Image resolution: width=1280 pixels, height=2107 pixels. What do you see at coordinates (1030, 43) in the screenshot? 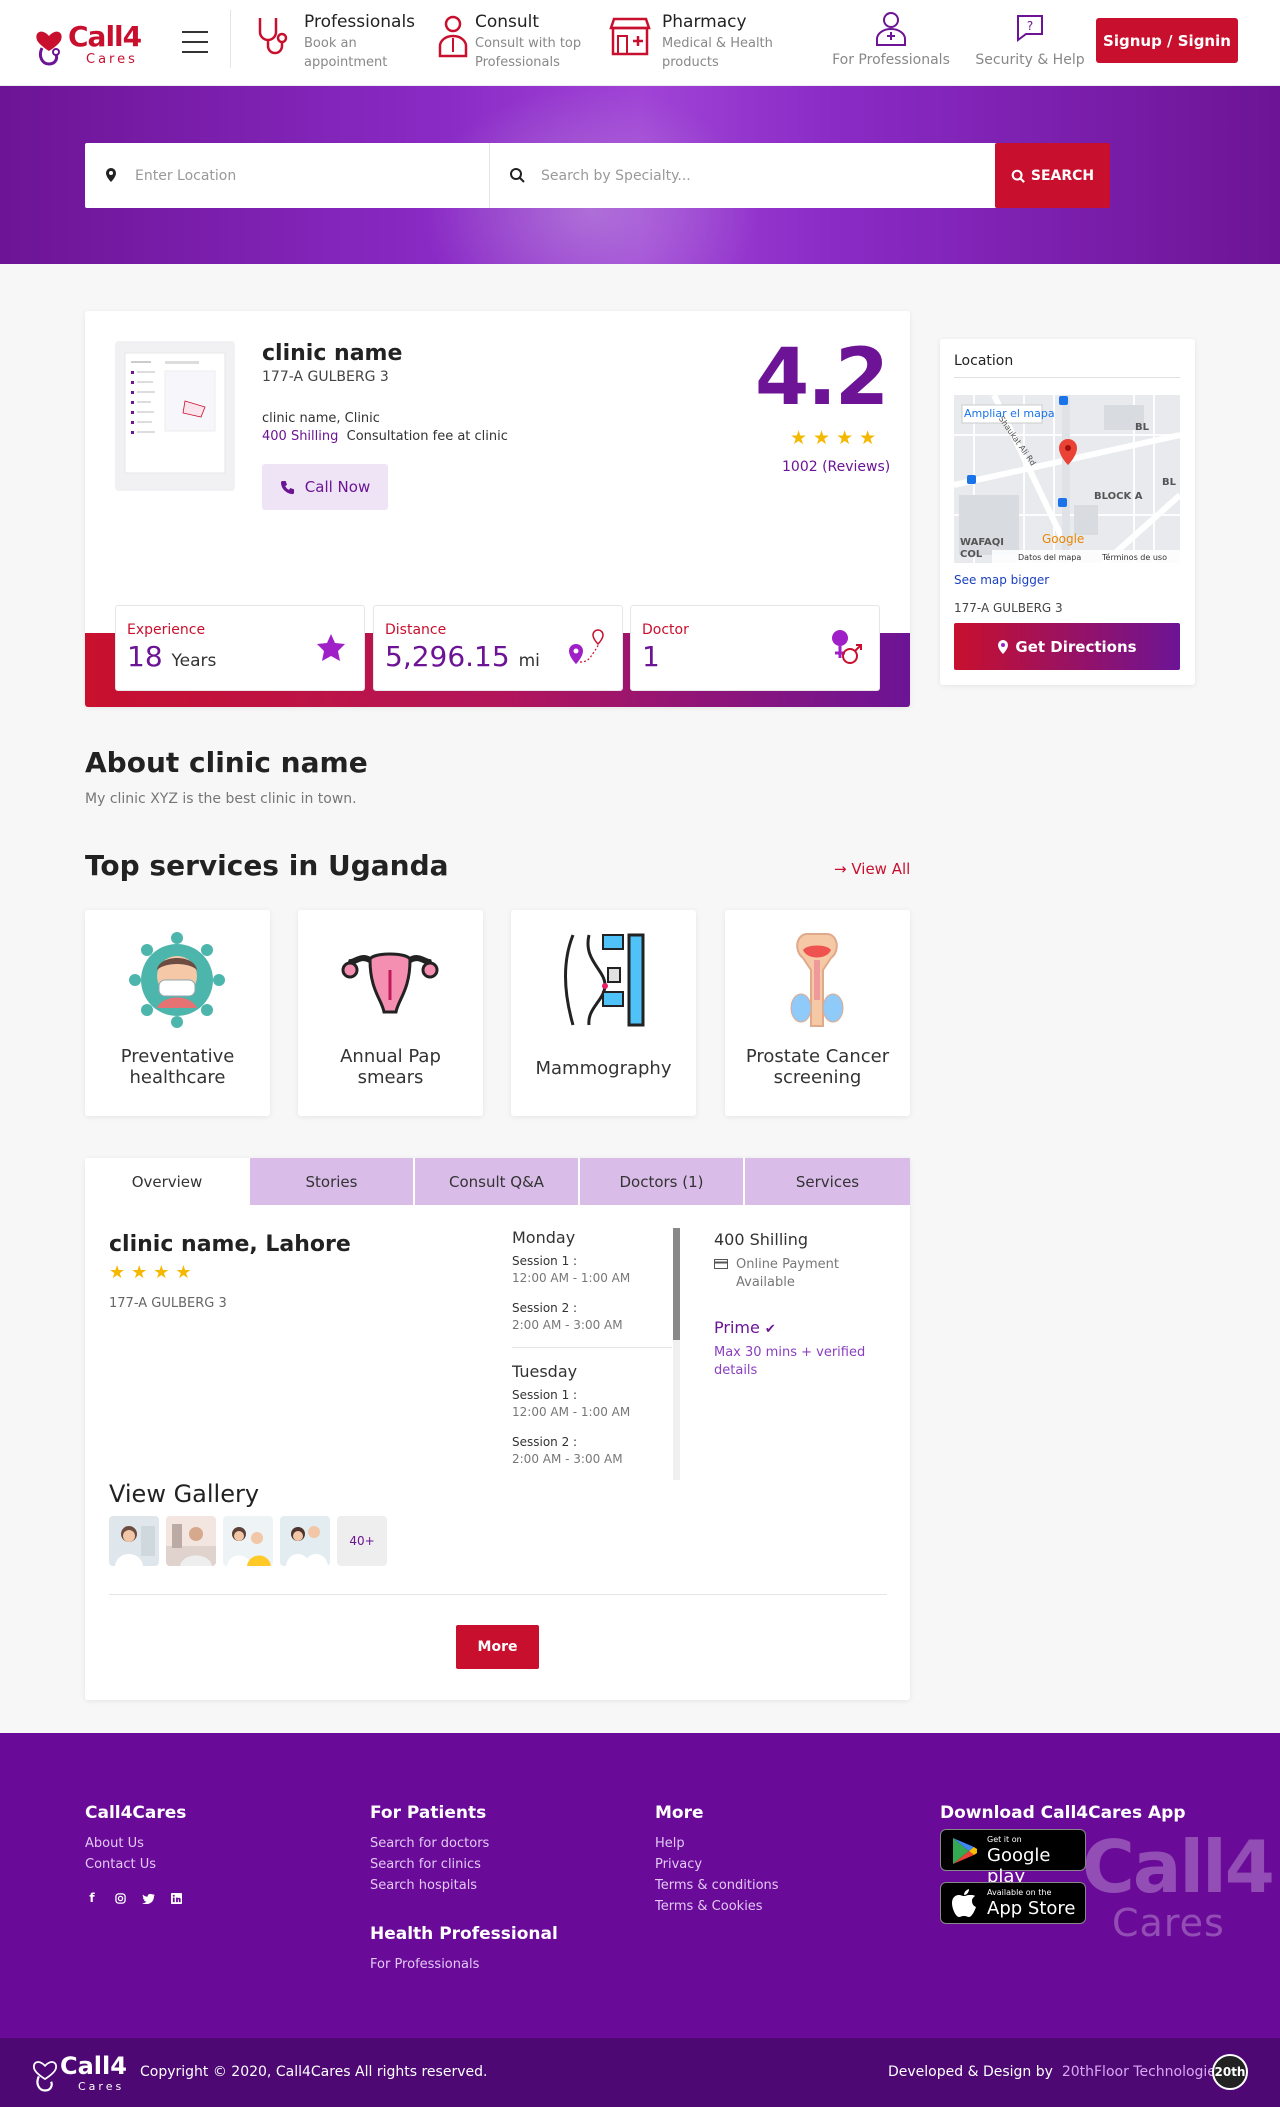
I see `nav-security-help: ? Security & Help` at bounding box center [1030, 43].